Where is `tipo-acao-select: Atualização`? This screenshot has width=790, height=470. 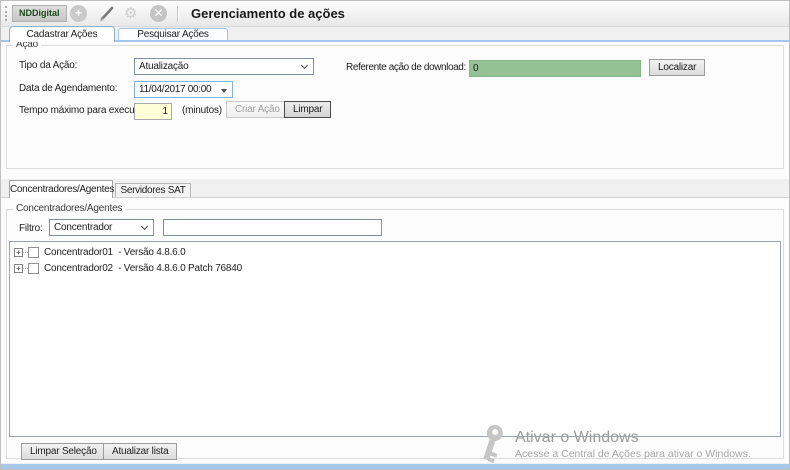
tipo-acao-select: Atualização is located at coordinates (224, 66).